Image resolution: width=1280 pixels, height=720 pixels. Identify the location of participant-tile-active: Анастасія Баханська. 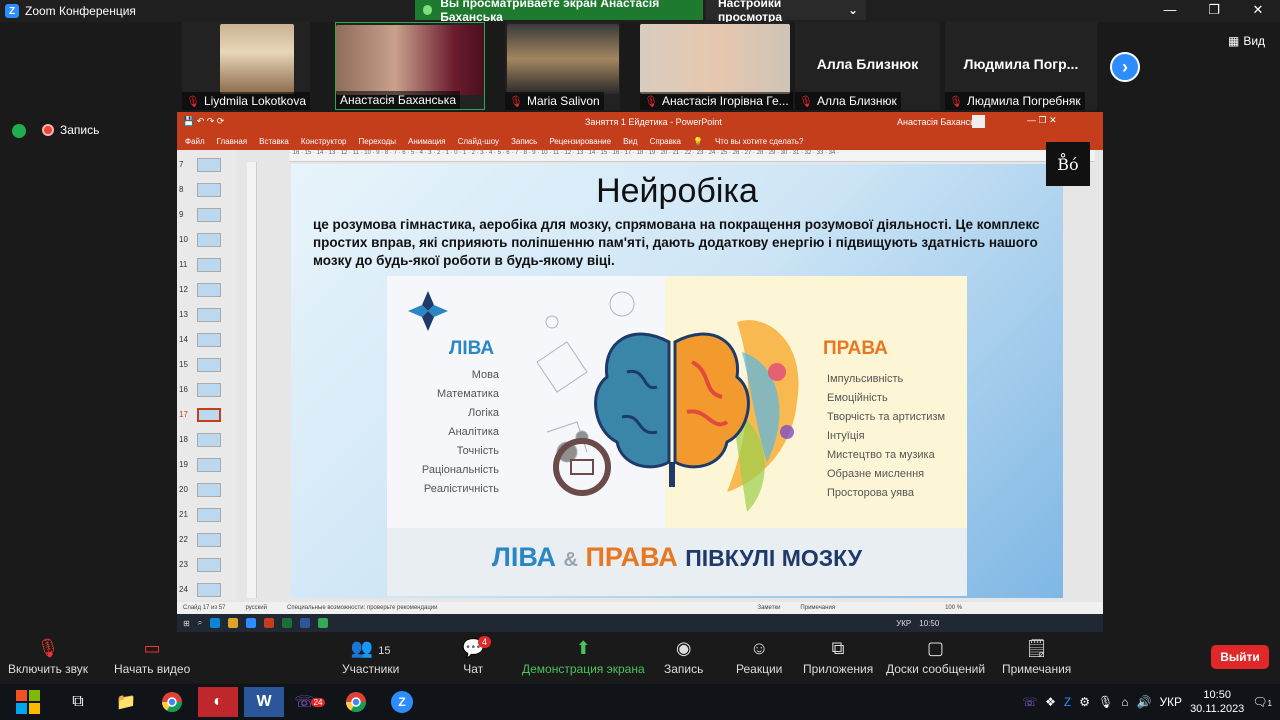
(410, 66).